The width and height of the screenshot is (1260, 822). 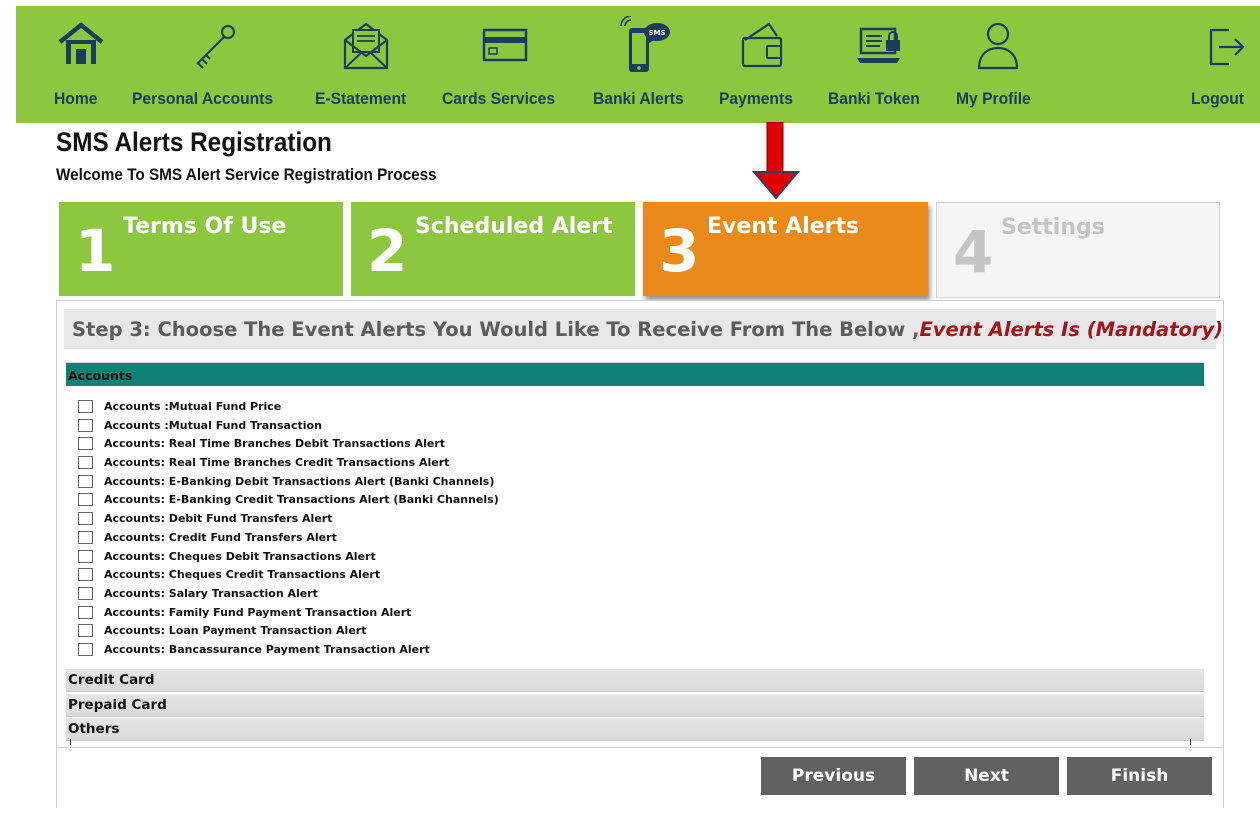 What do you see at coordinates (205, 226) in the screenshot?
I see `step-label: Terms Of Use` at bounding box center [205, 226].